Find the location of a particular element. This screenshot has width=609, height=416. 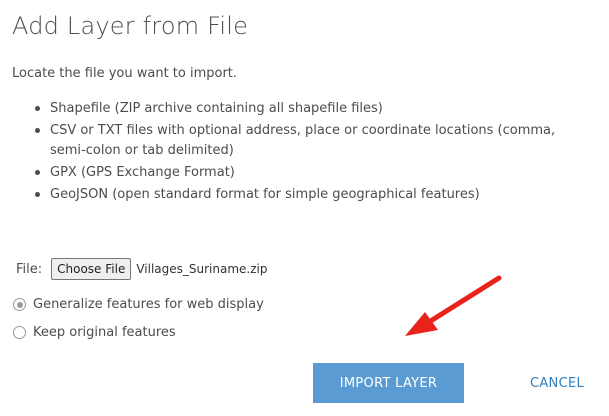

generalize-features-option: Generalize features for web display is located at coordinates (138, 304).